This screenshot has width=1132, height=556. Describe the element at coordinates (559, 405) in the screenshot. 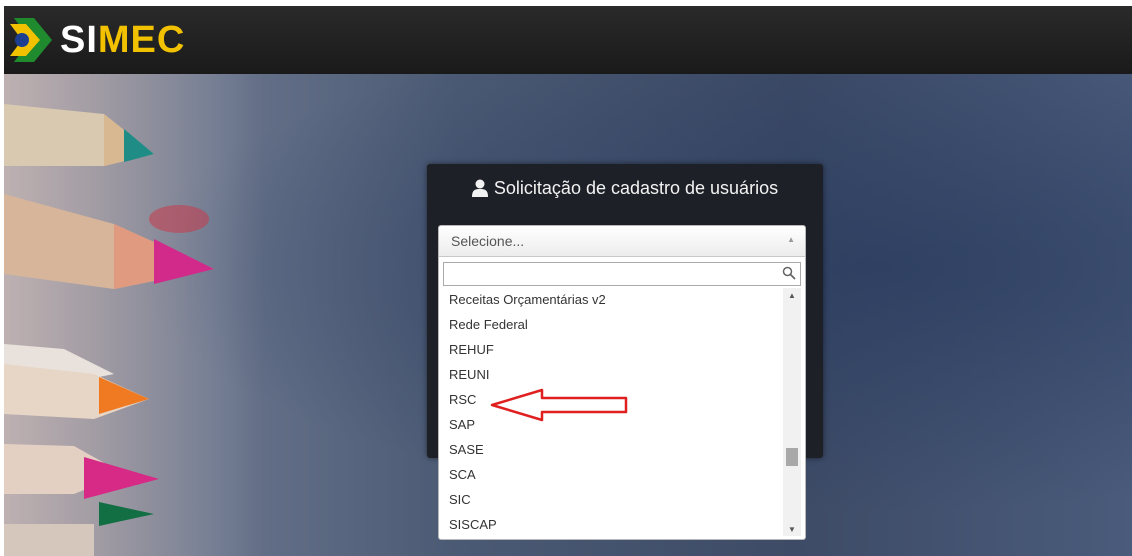

I see `red-arrow-annotation` at that location.